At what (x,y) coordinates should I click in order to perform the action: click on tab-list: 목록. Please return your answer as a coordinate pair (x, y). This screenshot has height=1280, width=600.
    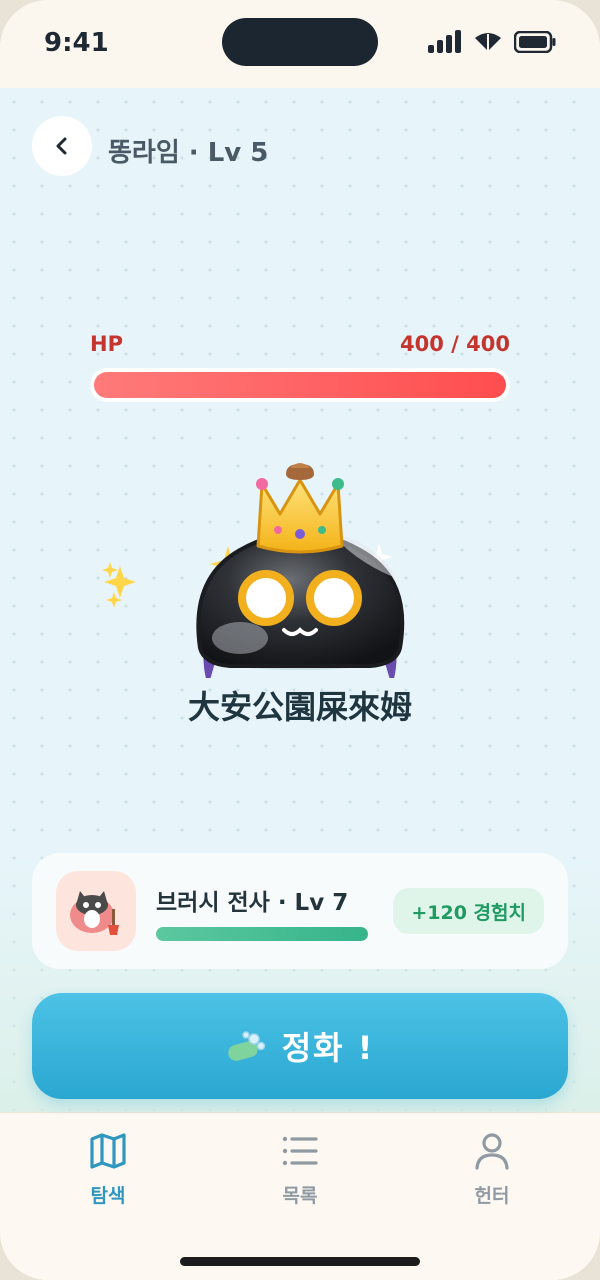
    Looking at the image, I should click on (300, 1181).